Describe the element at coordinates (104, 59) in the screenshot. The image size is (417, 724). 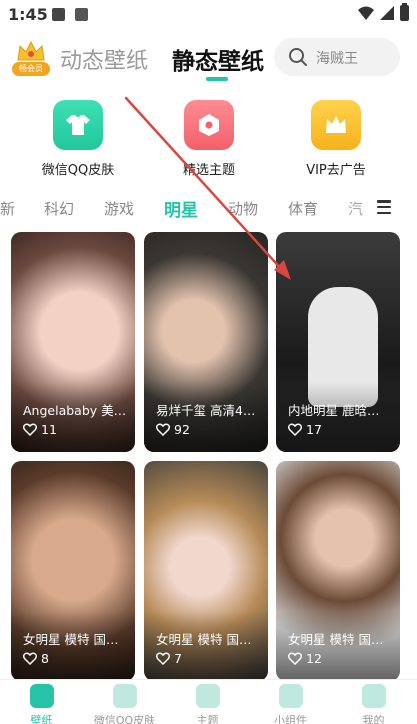
I see `tab-dynamic-wallpaper: 动态壁纸` at that location.